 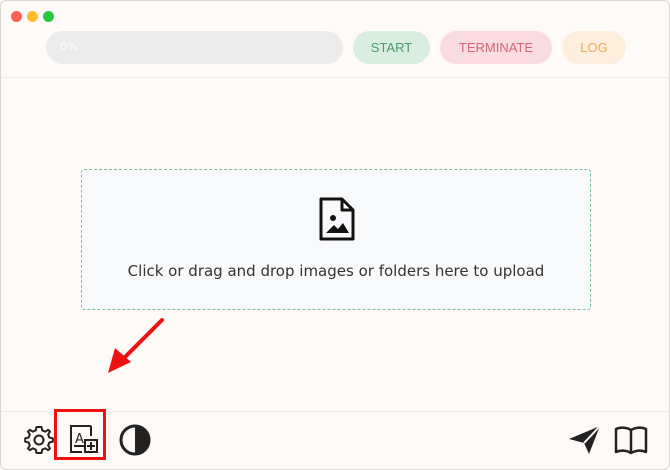 I want to click on annotation-arrow, so click(x=136, y=345).